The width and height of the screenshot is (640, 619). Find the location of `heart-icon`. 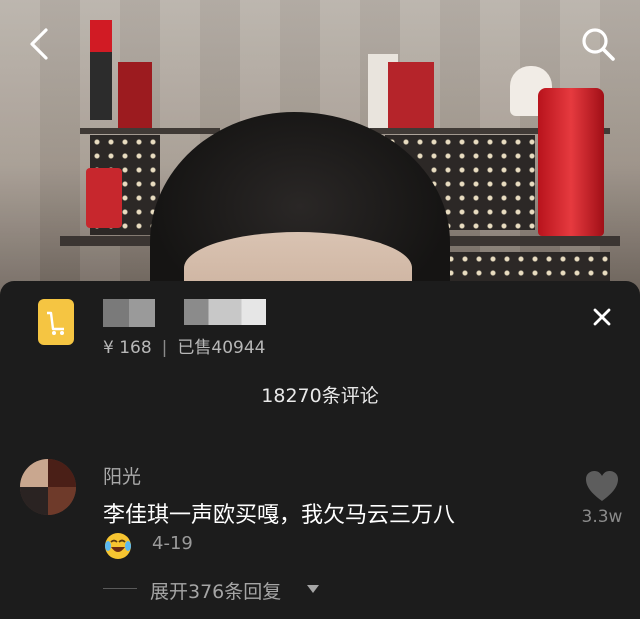

heart-icon is located at coordinates (602, 486).